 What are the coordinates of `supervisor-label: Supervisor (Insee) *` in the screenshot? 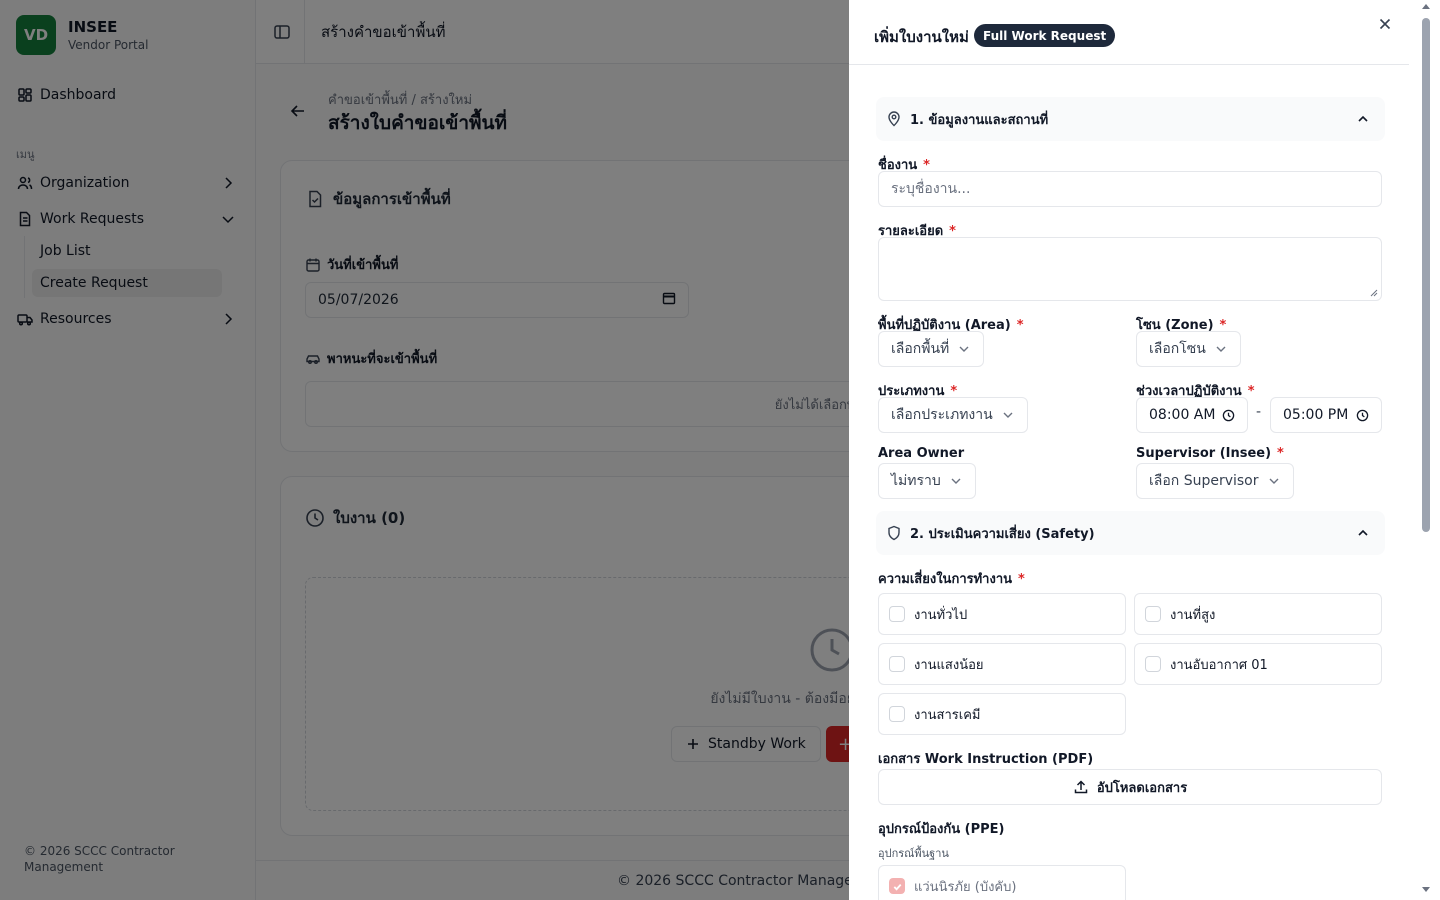 It's located at (1210, 453).